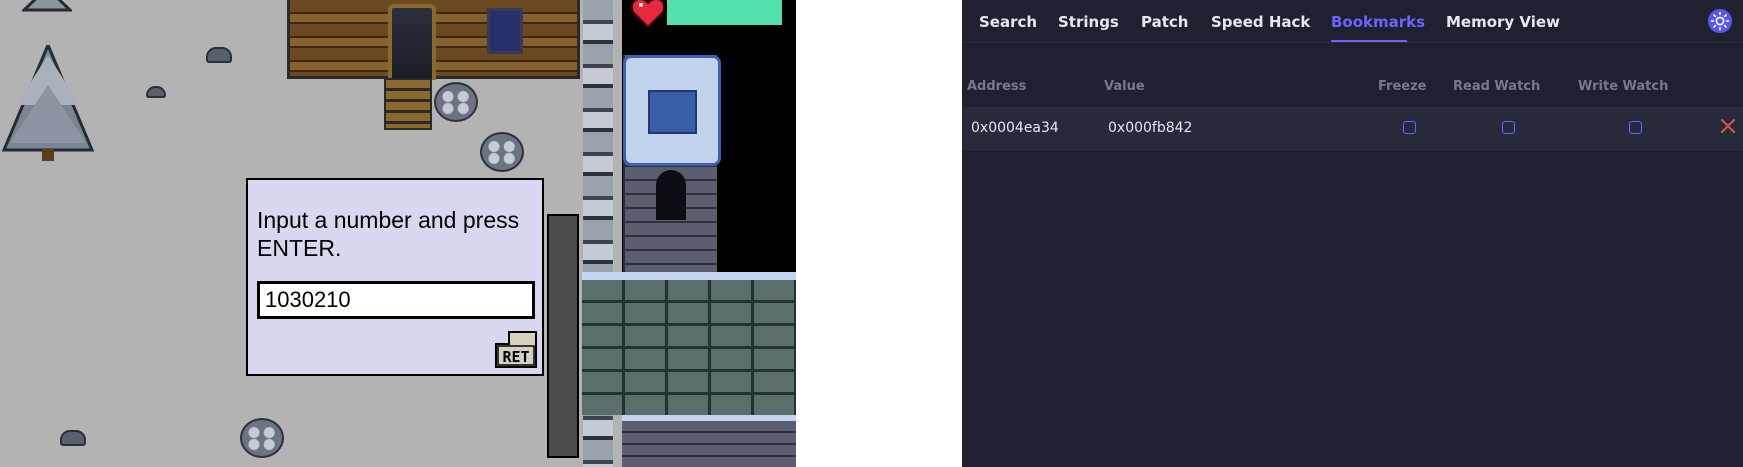 The image size is (1743, 467). I want to click on heart-icon, so click(648, 14).